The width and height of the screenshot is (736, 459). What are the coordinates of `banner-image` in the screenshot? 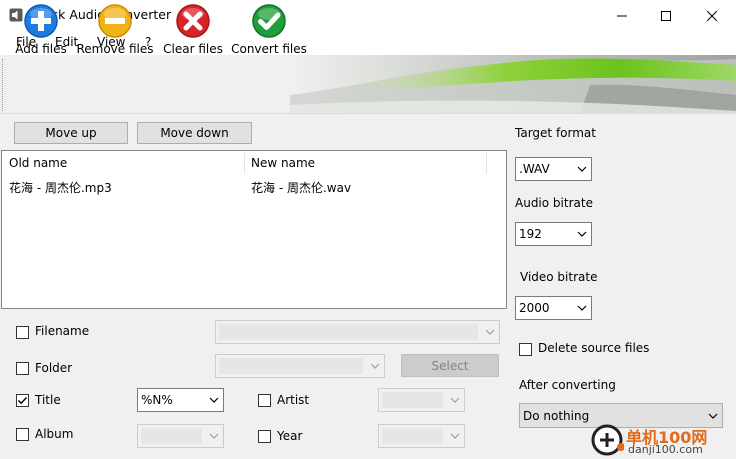 It's located at (513, 84).